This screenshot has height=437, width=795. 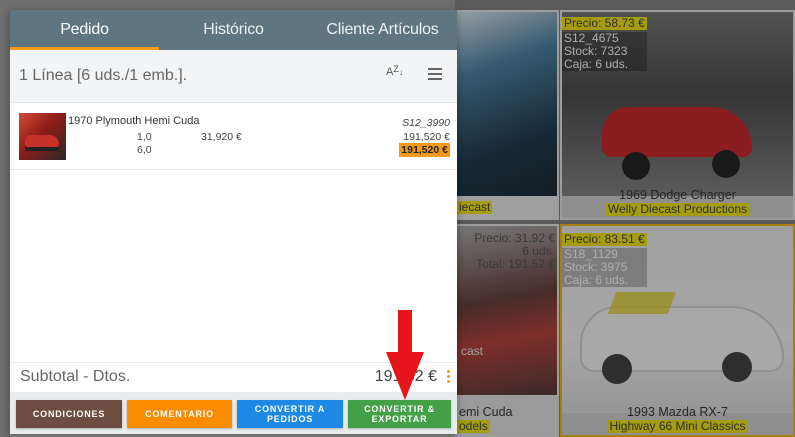 What do you see at coordinates (472, 351) in the screenshot?
I see `product-left-tail: cast` at bounding box center [472, 351].